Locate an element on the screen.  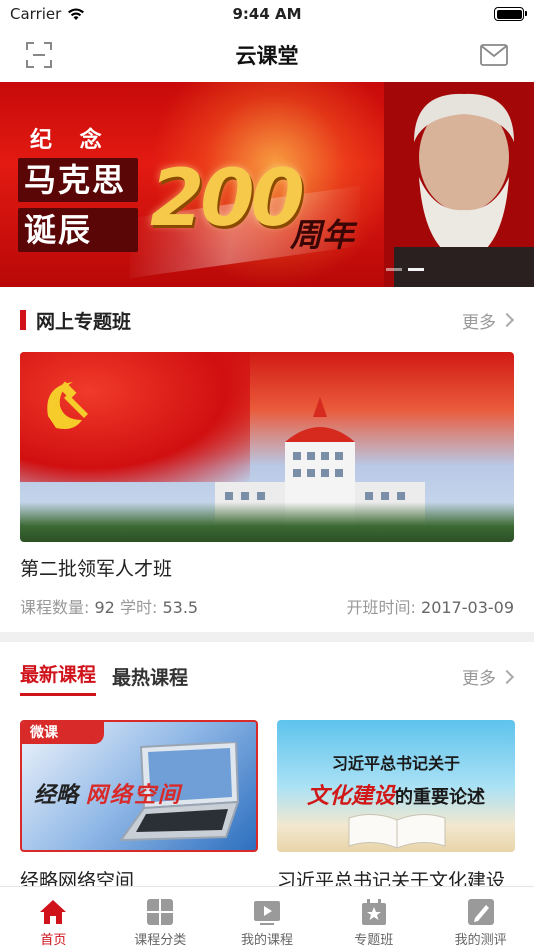
course-thumb-line1: 习近平总书记关于 is located at coordinates (395, 763).